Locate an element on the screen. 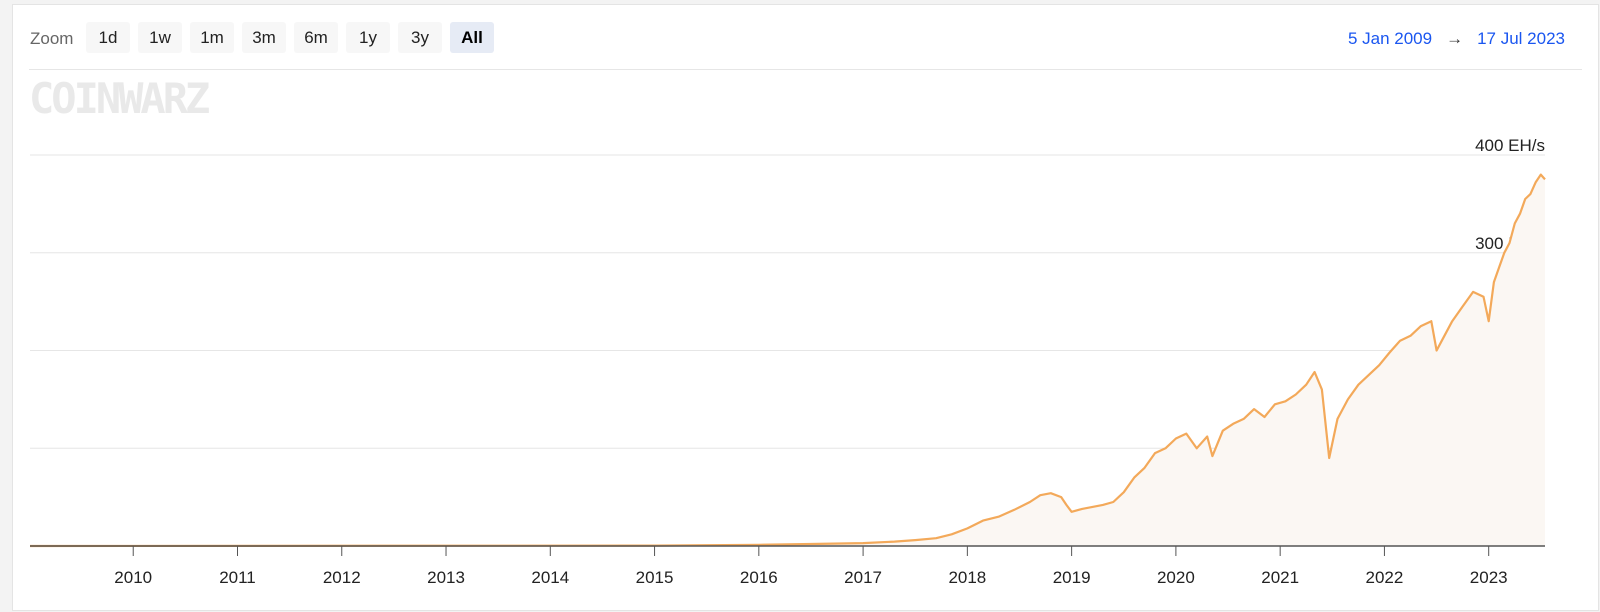  x-tick-label-2019: 2019 is located at coordinates (1072, 577).